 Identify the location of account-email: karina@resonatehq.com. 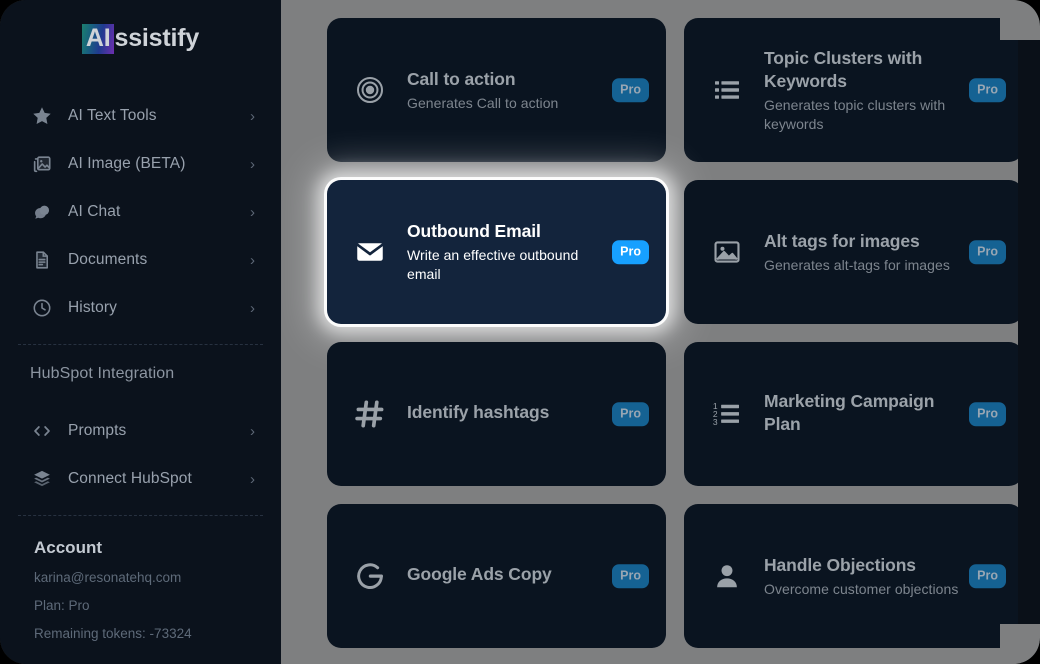
(108, 577).